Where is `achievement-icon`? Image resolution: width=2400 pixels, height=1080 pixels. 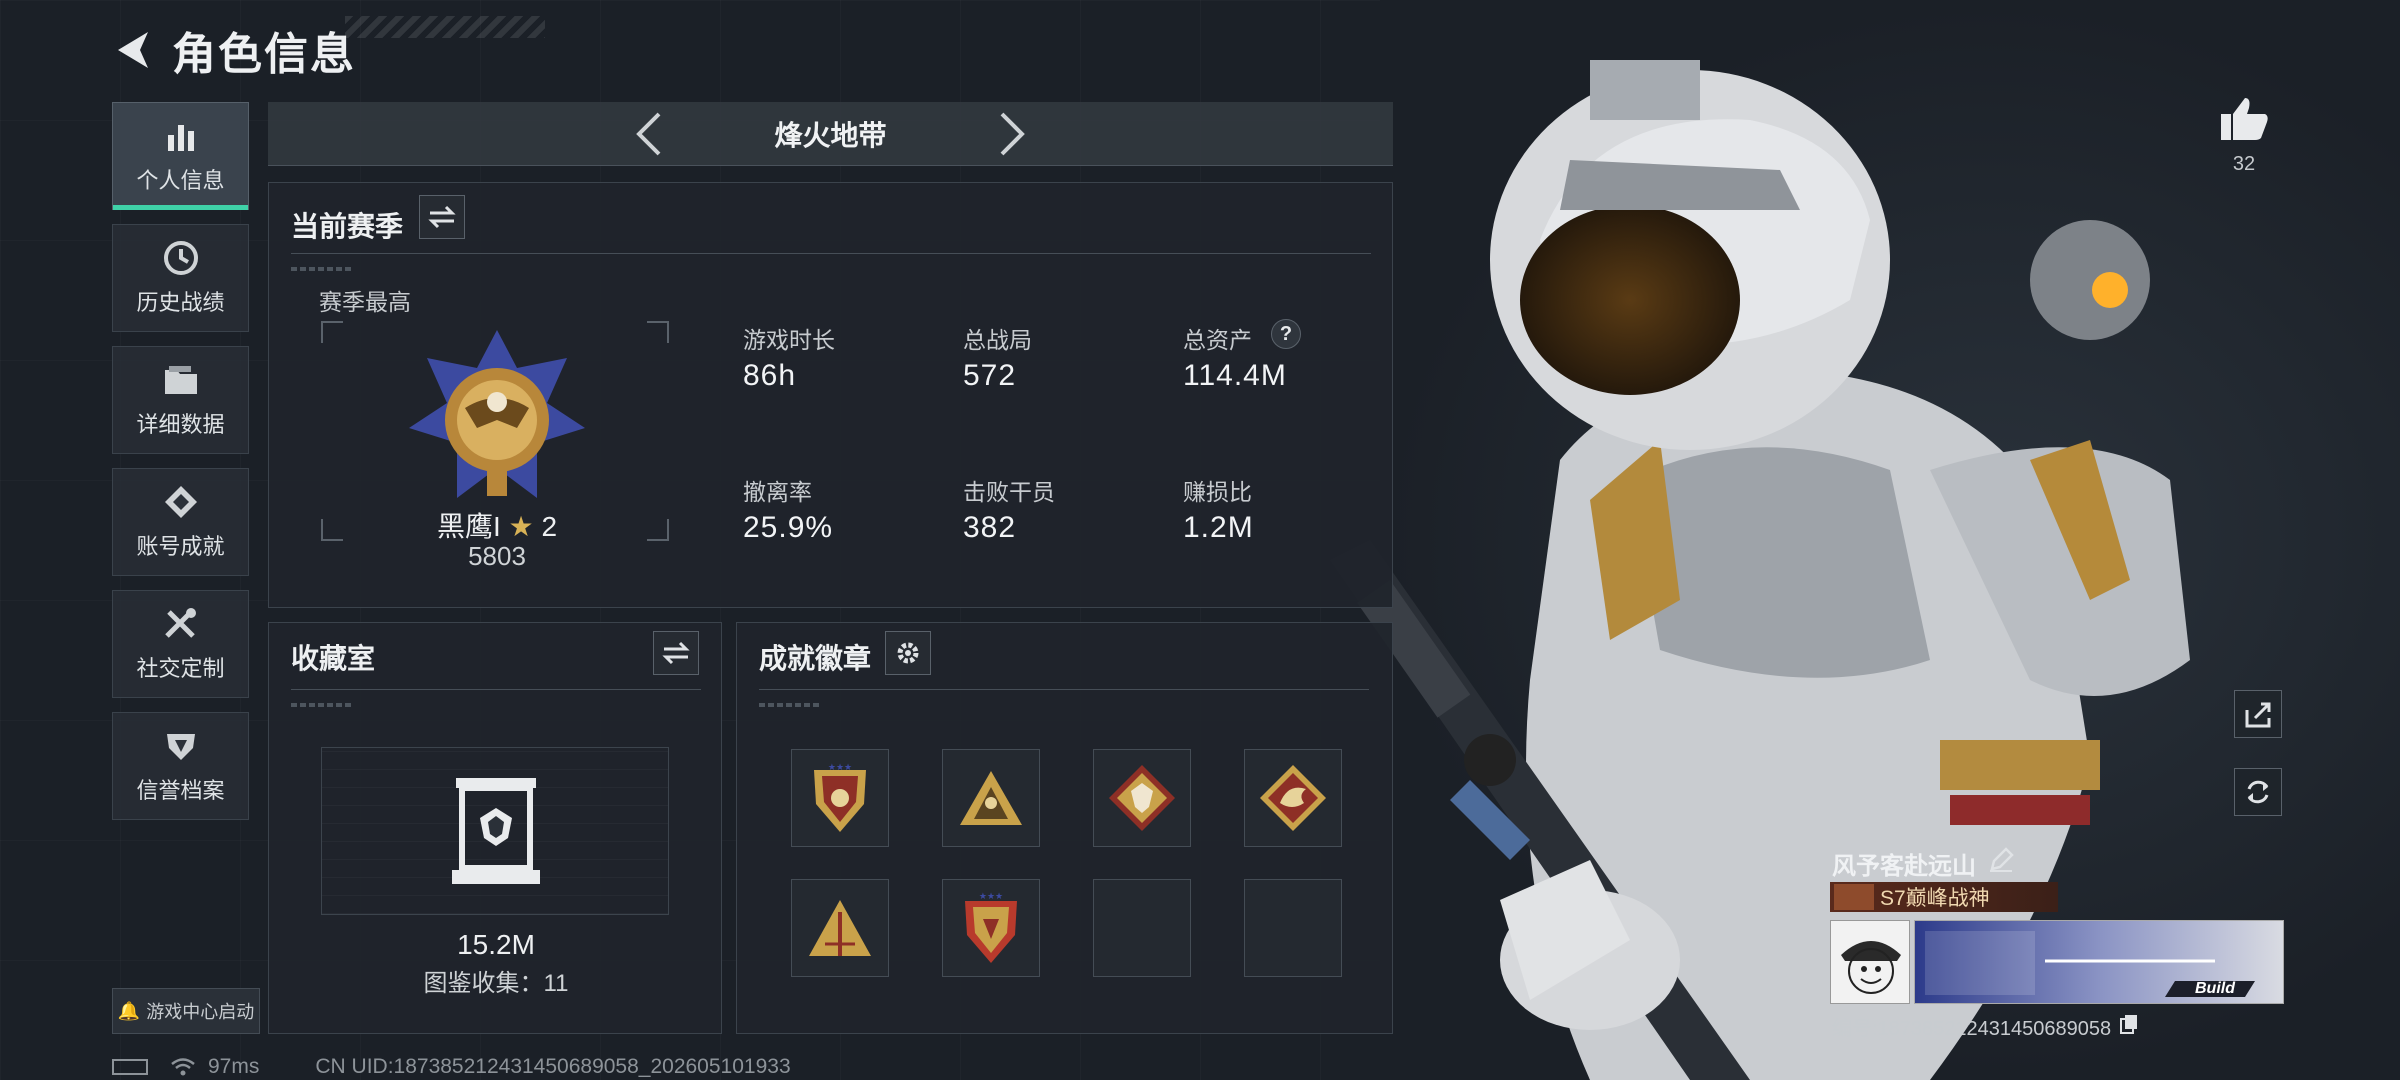
achievement-icon is located at coordinates (181, 502).